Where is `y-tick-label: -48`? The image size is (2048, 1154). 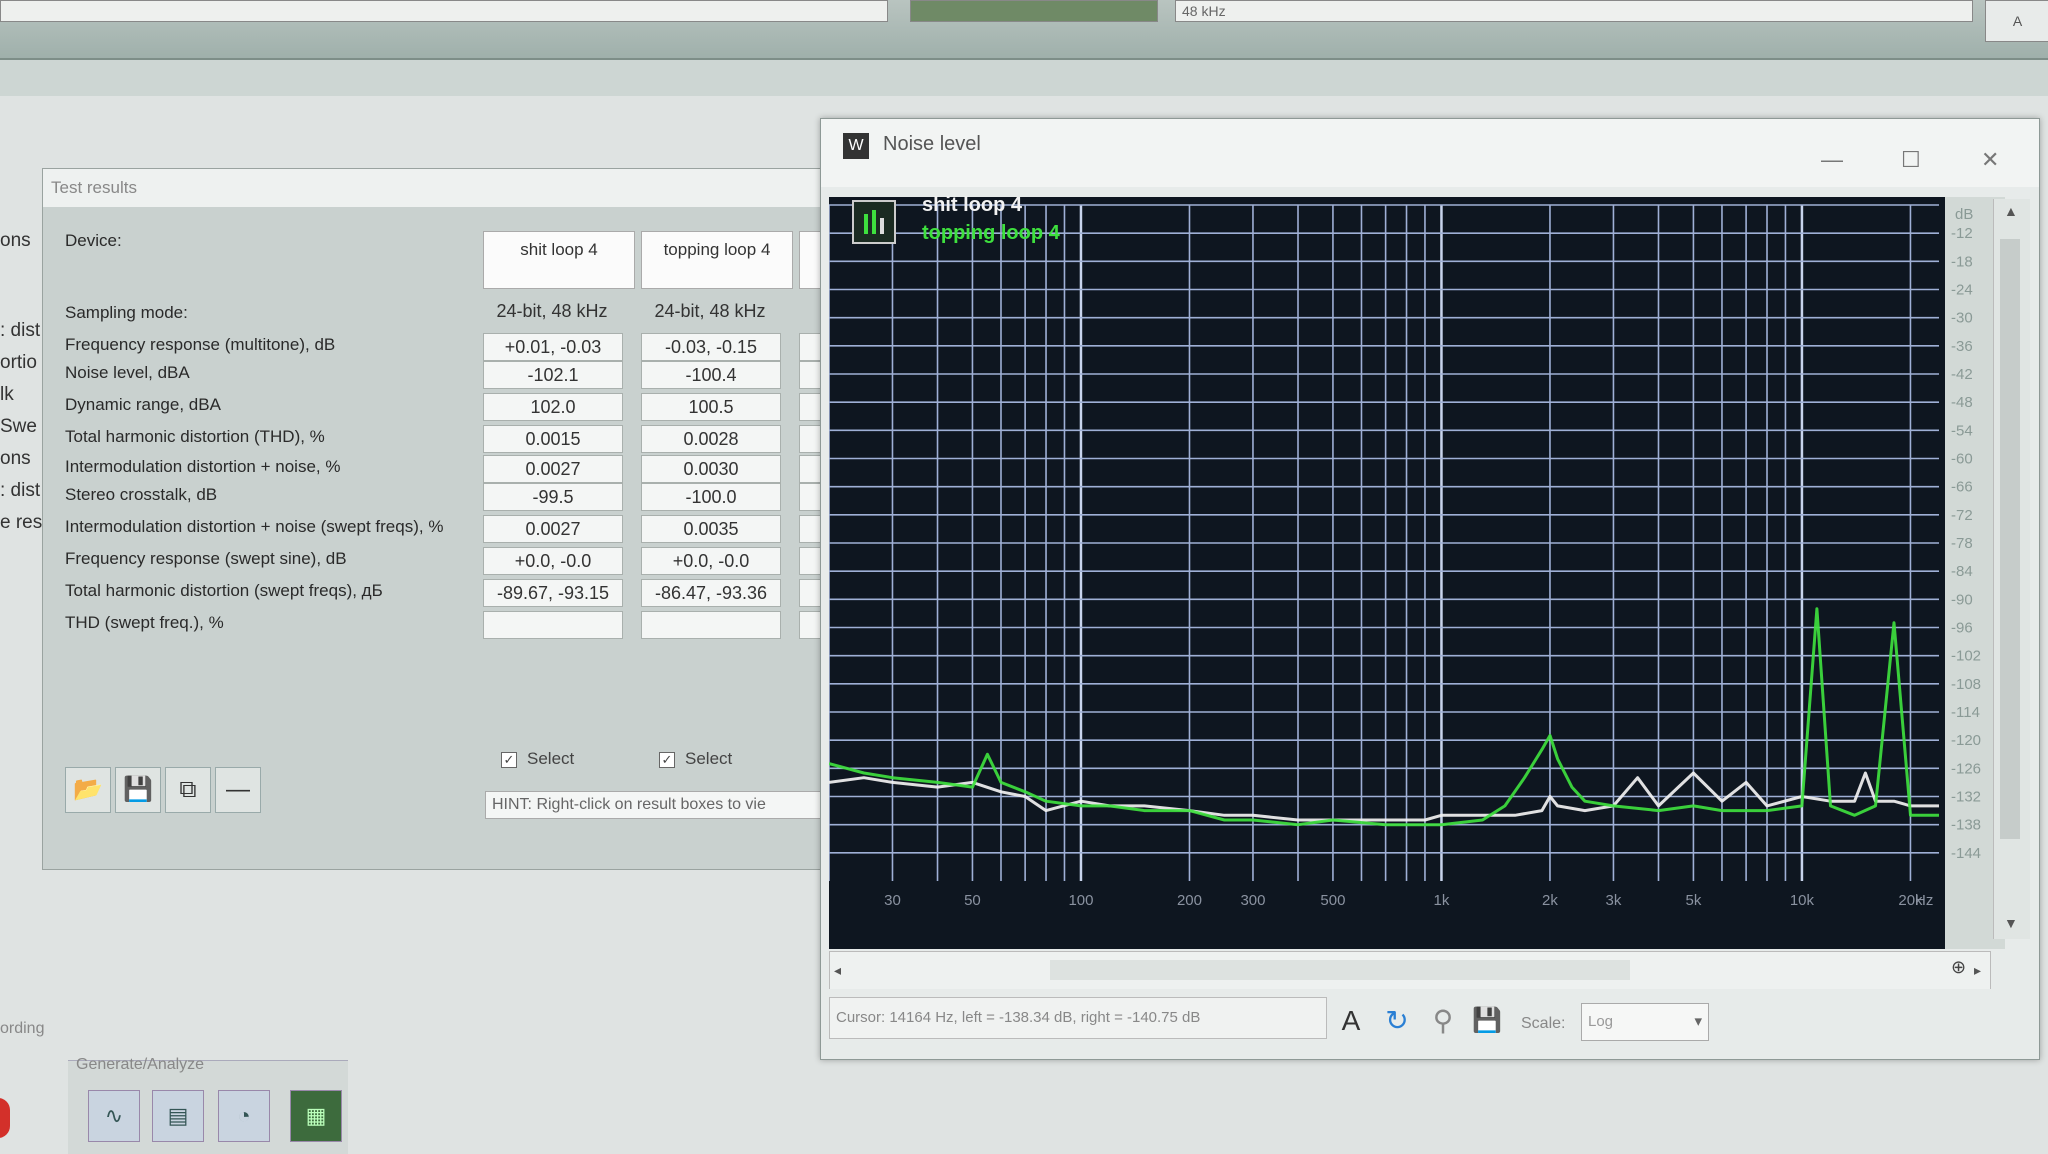 y-tick-label: -48 is located at coordinates (1962, 402).